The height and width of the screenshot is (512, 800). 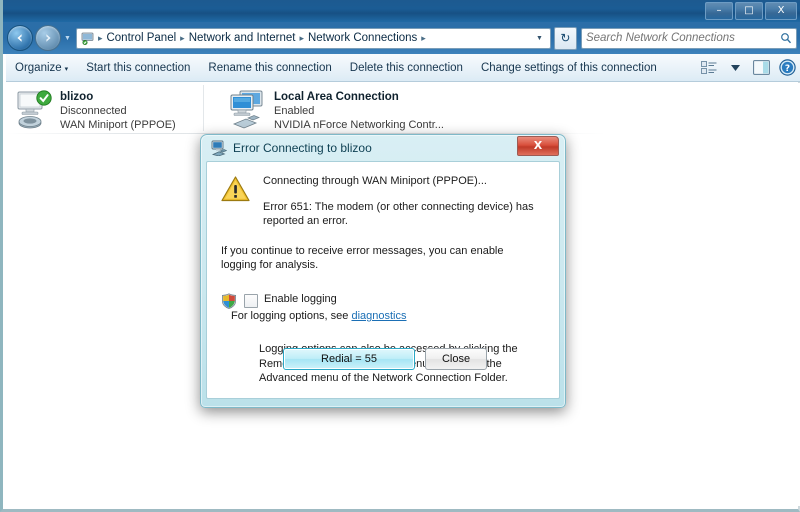 What do you see at coordinates (538, 146) in the screenshot?
I see `dialog-close-button: X` at bounding box center [538, 146].